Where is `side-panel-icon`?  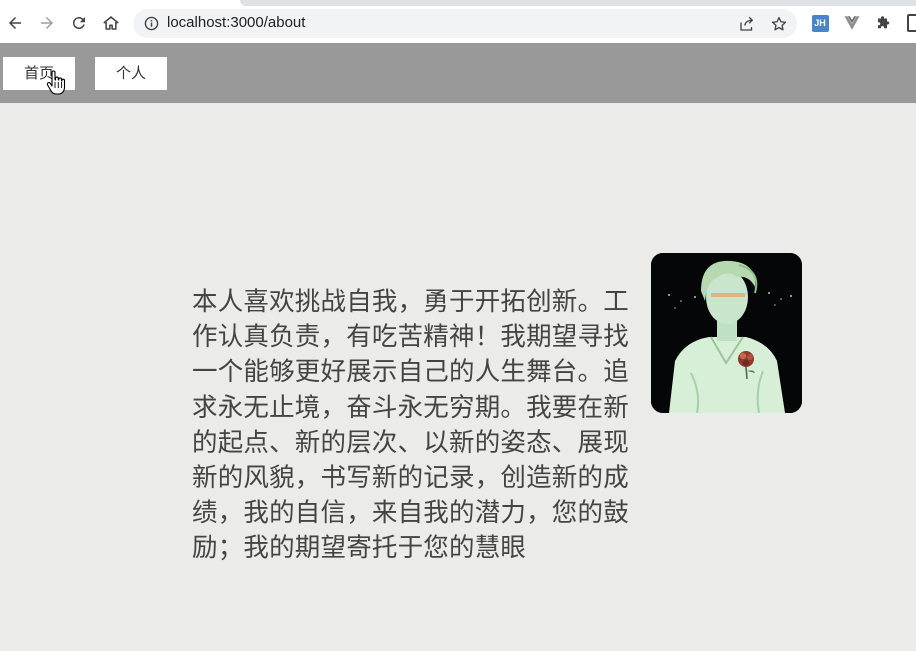
side-panel-icon is located at coordinates (911, 23).